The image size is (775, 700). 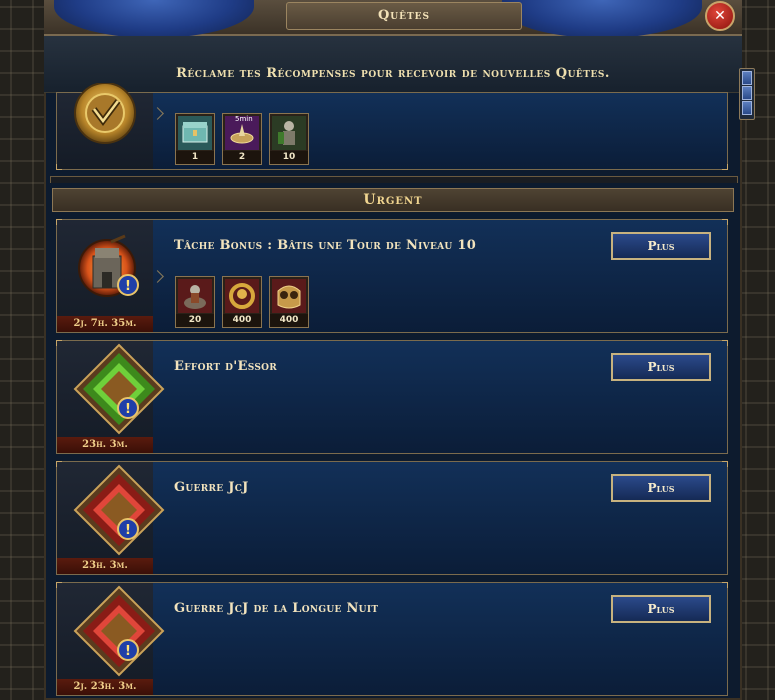 What do you see at coordinates (195, 157) in the screenshot?
I see `reward-quantity: 1` at bounding box center [195, 157].